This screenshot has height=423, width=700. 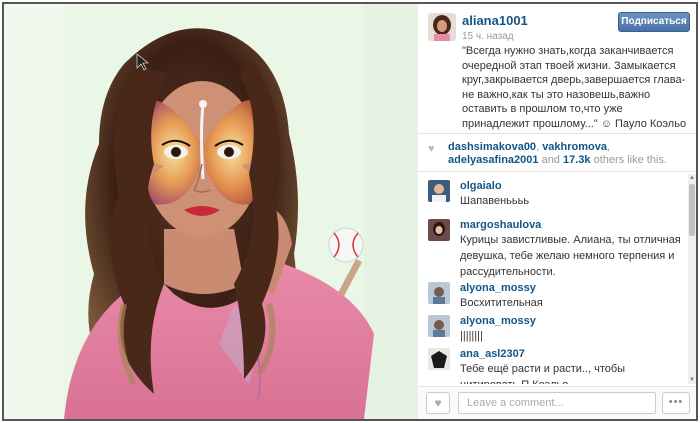 What do you see at coordinates (628, 160) in the screenshot?
I see `likes-tail: others like this.` at bounding box center [628, 160].